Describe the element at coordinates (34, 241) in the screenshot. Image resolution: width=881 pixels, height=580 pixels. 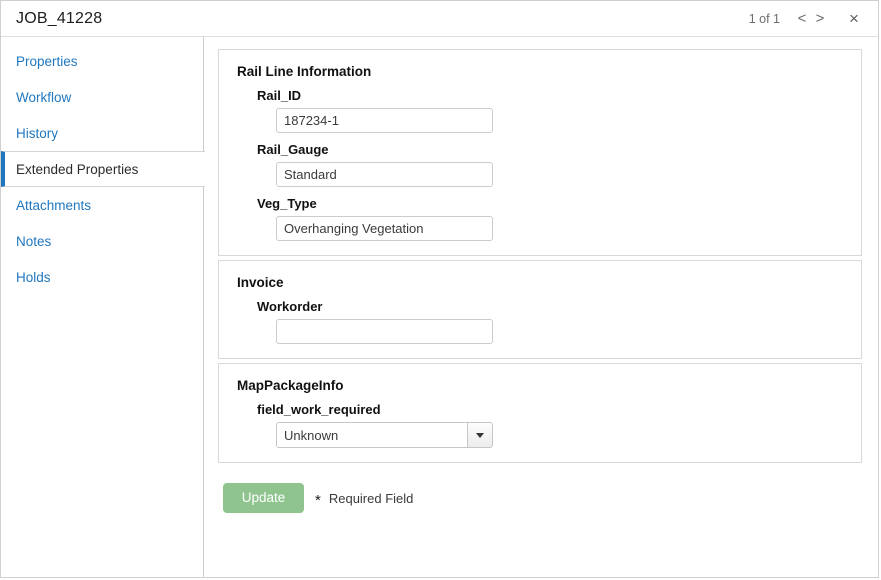
I see `sidebar-item-label: Notes` at that location.